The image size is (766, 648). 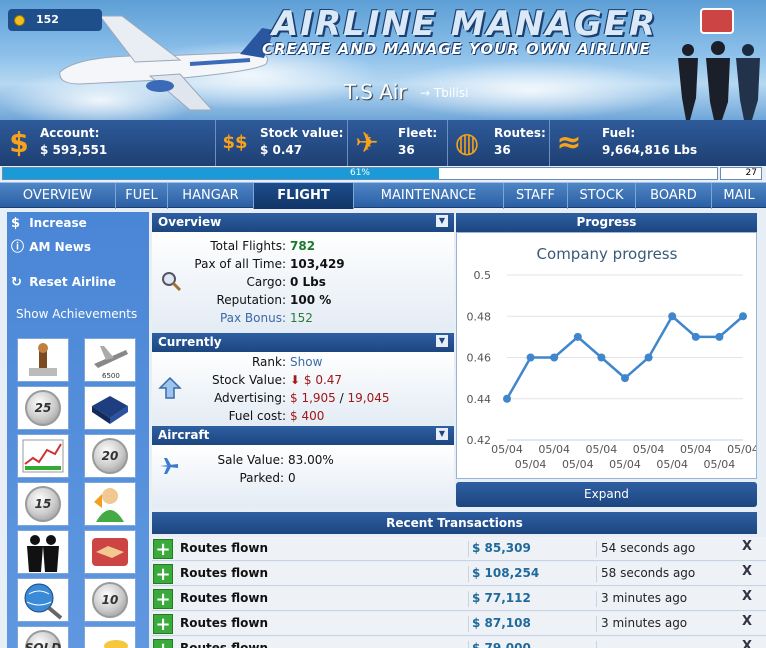 What do you see at coordinates (499, 143) in the screenshot?
I see `stat-routes: ◍ Routes: 36` at bounding box center [499, 143].